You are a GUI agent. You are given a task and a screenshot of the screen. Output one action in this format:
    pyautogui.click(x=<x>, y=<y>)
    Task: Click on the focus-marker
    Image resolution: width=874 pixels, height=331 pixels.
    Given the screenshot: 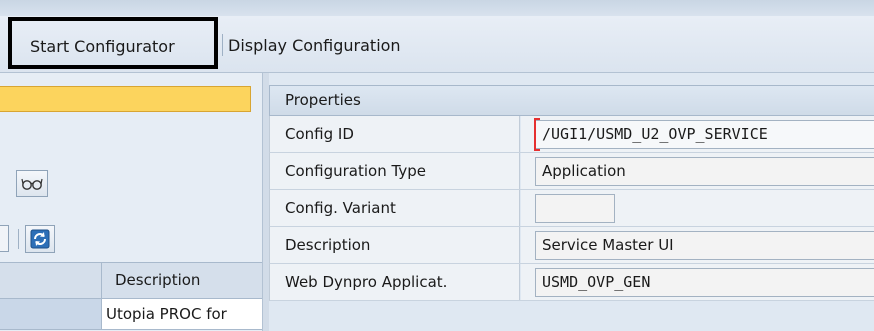 What is the action you would take?
    pyautogui.click(x=537, y=134)
    